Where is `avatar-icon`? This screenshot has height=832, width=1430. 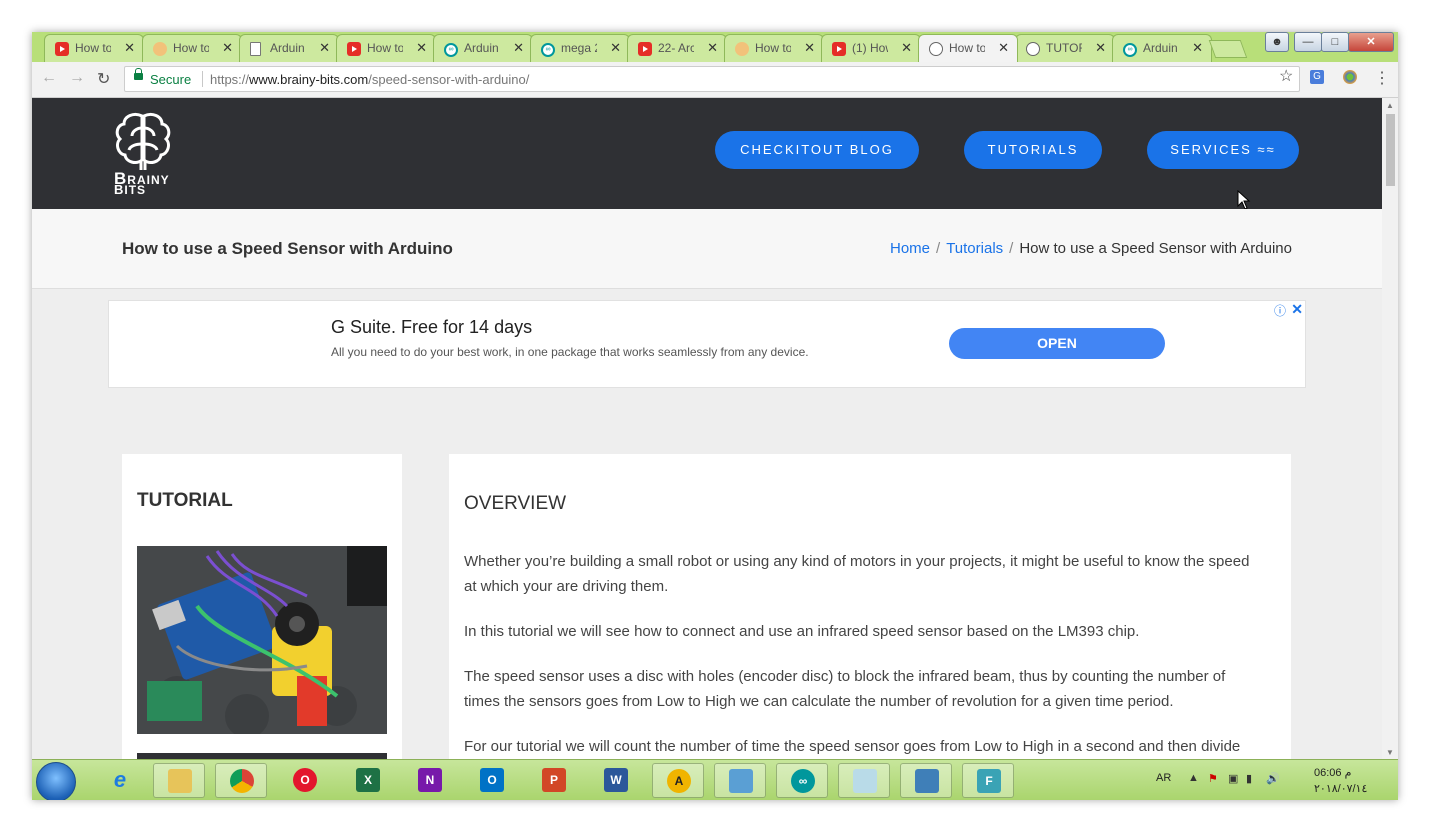 avatar-icon is located at coordinates (160, 49).